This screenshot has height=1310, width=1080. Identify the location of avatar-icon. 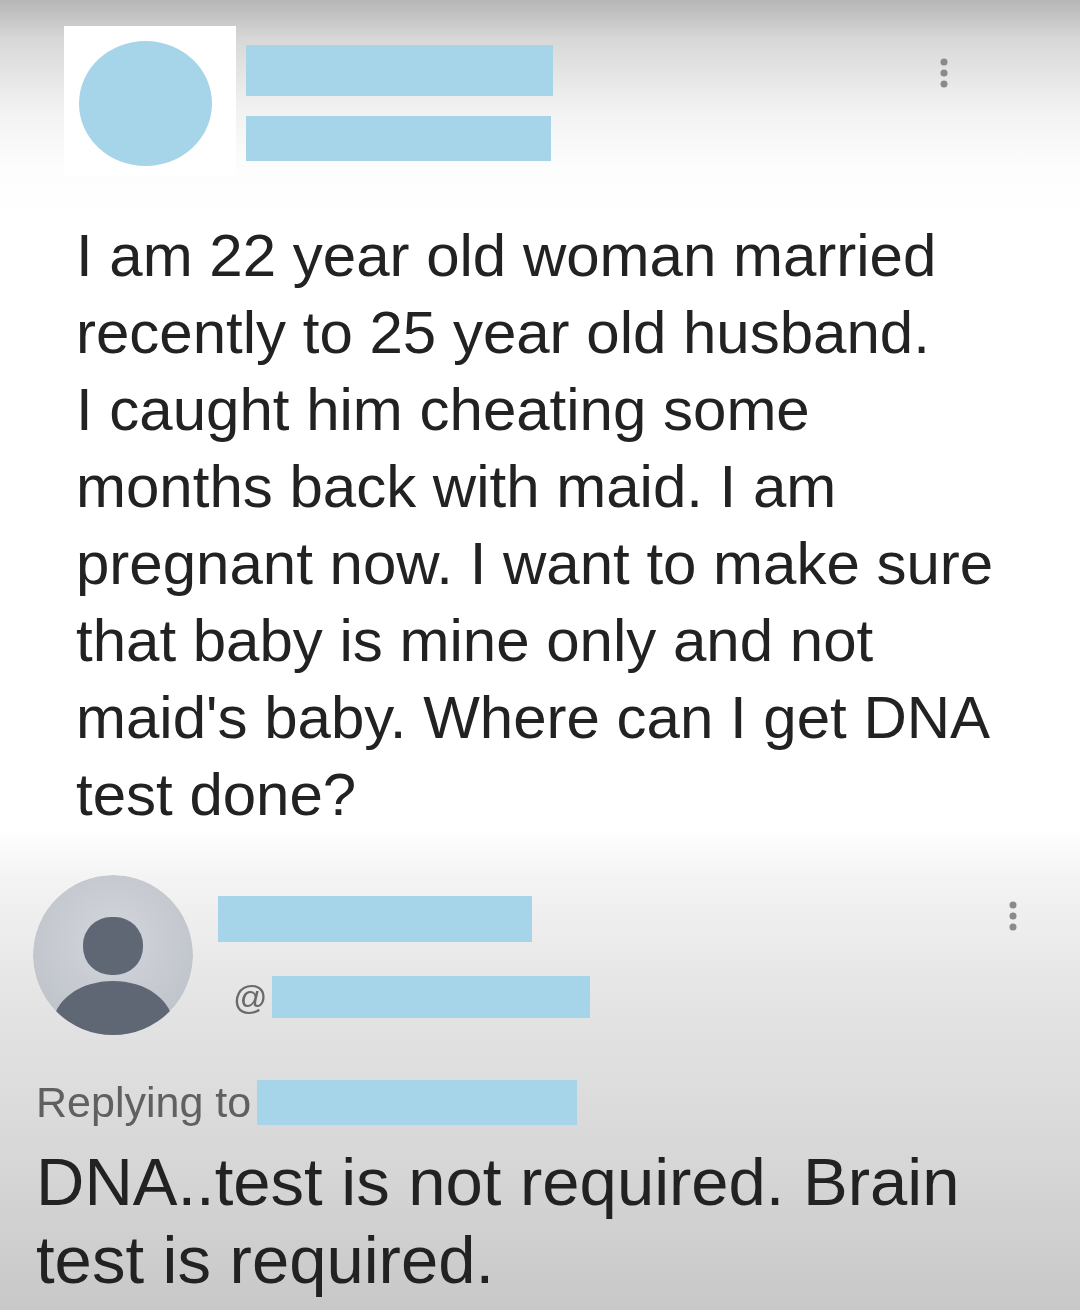
(113, 955).